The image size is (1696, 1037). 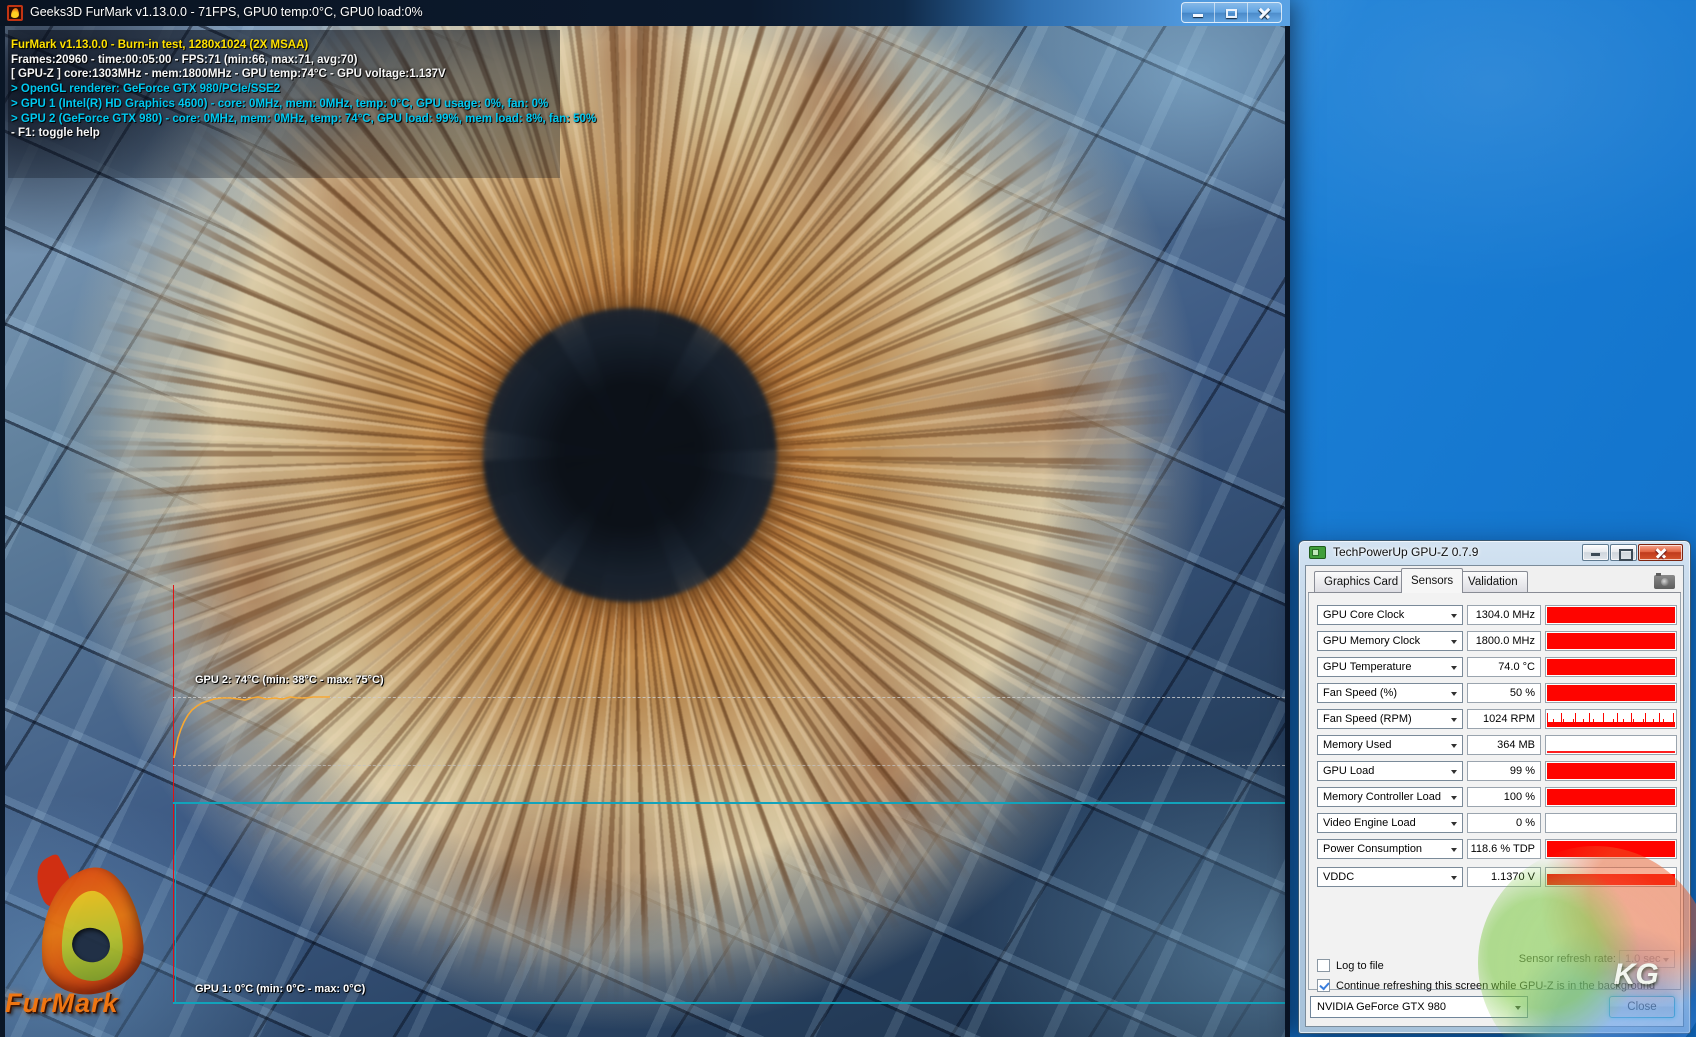 I want to click on graph-left-axis, so click(x=175, y=902).